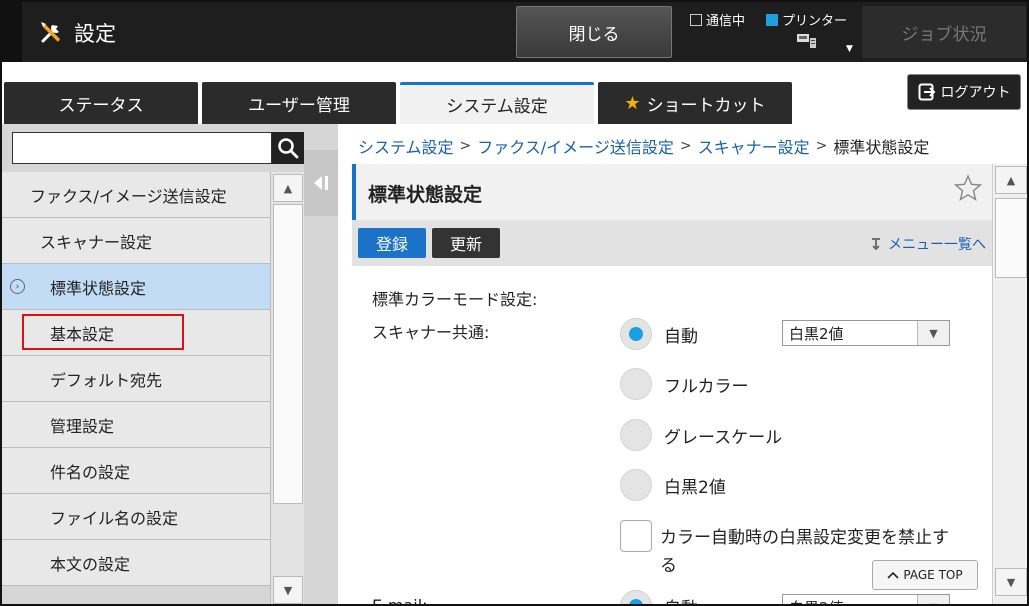 The width and height of the screenshot is (1029, 606). Describe the element at coordinates (594, 32) in the screenshot. I see `close-button: 閉じる` at that location.